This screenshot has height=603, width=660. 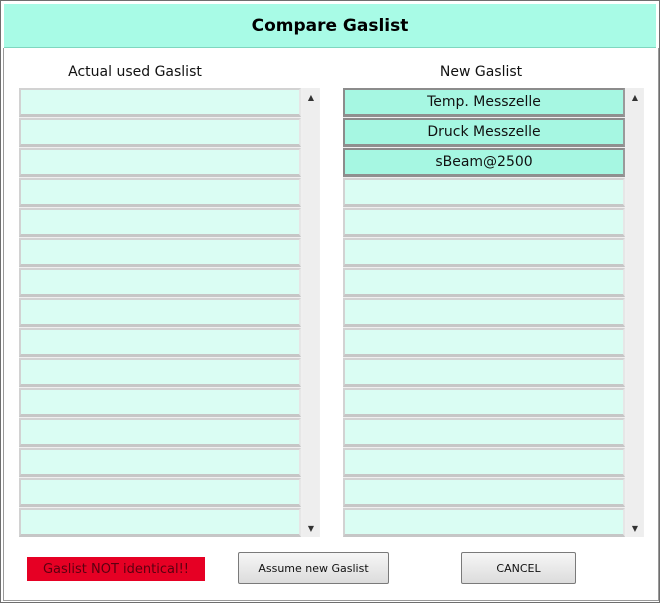 I want to click on list-item: Druck Messzelle, so click(x=484, y=132).